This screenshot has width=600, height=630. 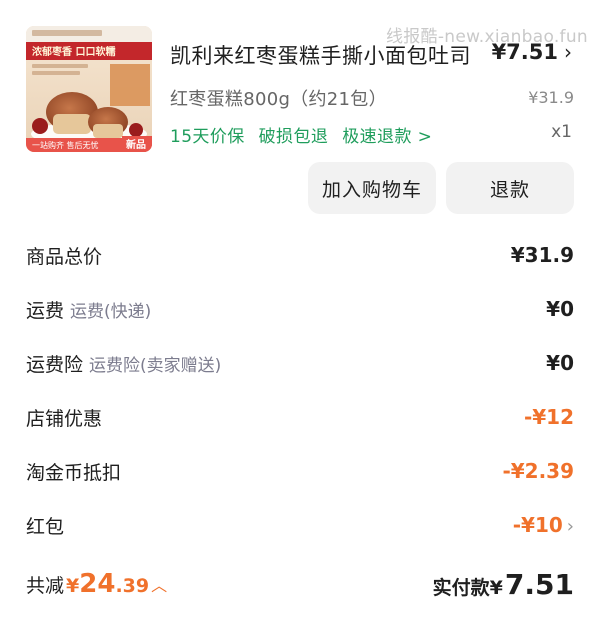 What do you see at coordinates (111, 311) in the screenshot?
I see `shipping-sub: 运费(快递)` at bounding box center [111, 311].